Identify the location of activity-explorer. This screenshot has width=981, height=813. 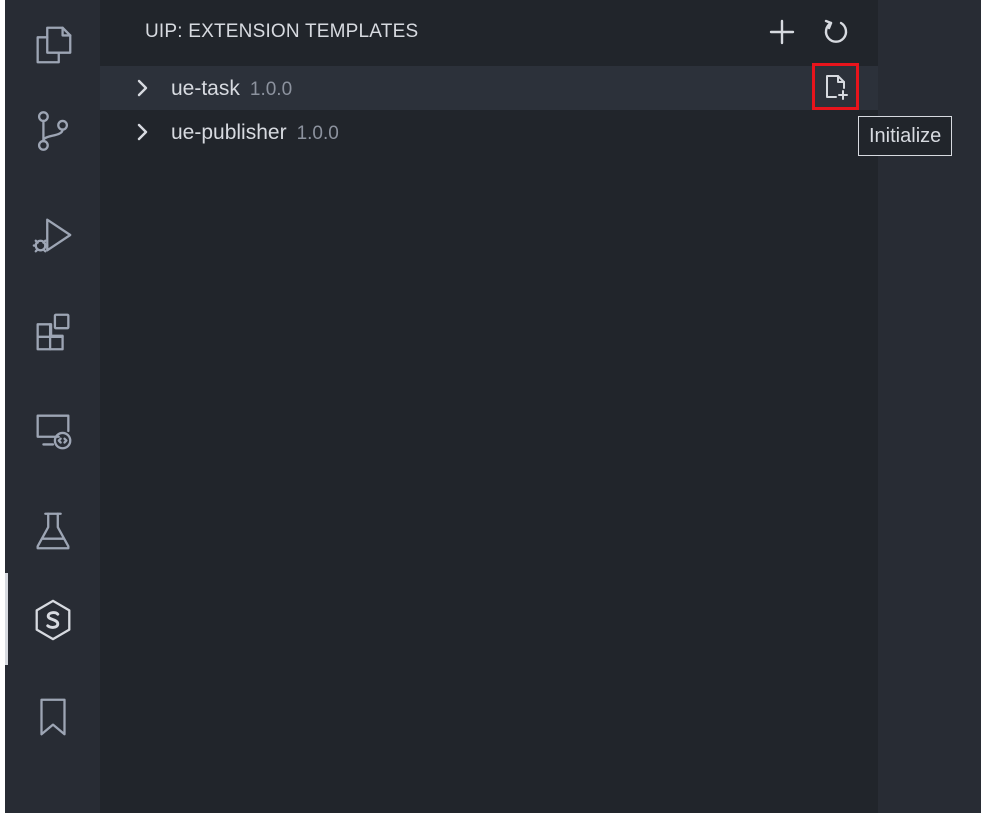
(52, 45).